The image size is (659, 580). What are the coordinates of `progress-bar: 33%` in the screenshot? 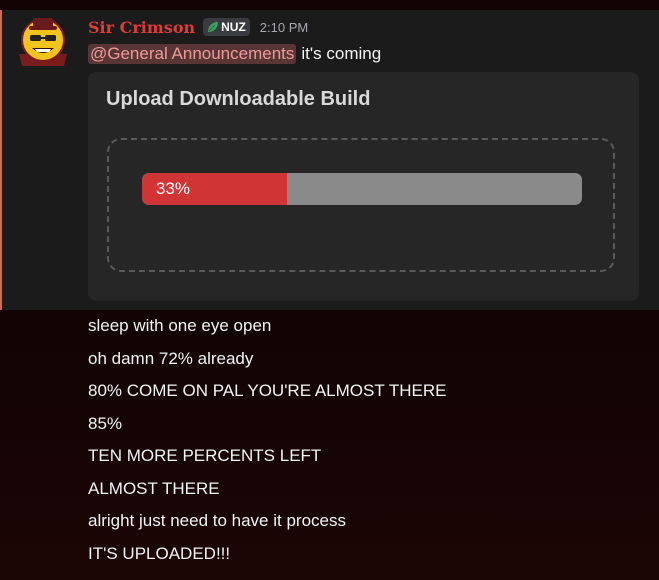 It's located at (362, 189).